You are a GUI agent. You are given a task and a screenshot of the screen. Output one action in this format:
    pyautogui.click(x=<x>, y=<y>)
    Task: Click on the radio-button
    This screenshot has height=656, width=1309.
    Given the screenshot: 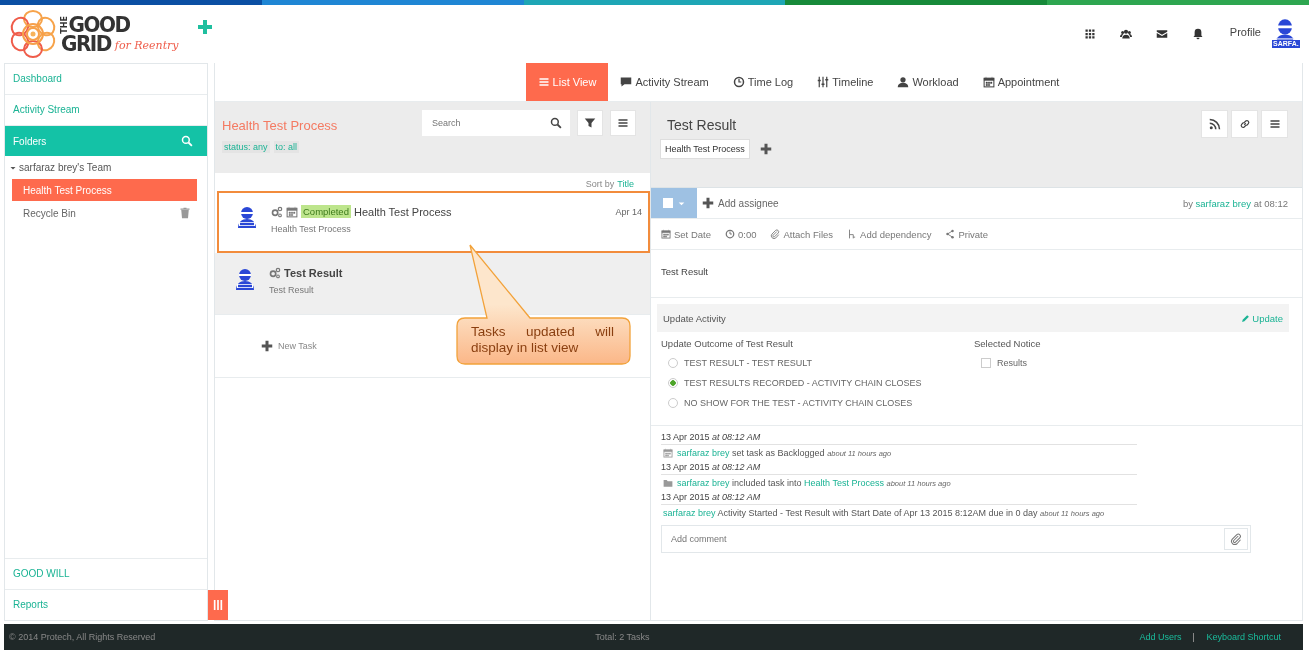 What is the action you would take?
    pyautogui.click(x=673, y=383)
    